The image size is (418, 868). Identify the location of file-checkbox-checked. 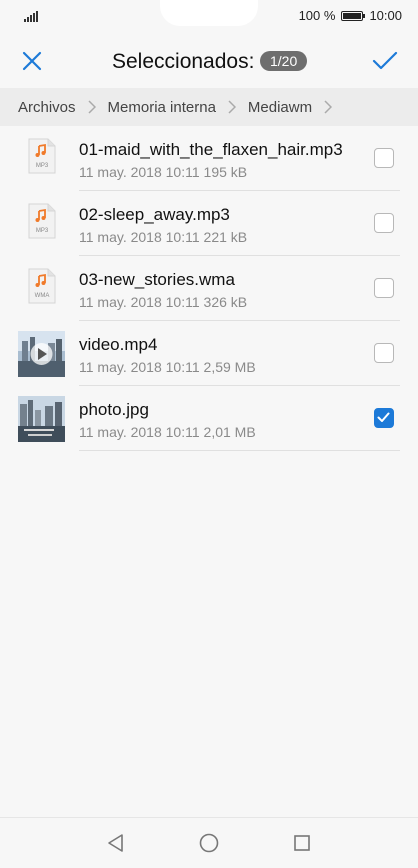
(384, 418).